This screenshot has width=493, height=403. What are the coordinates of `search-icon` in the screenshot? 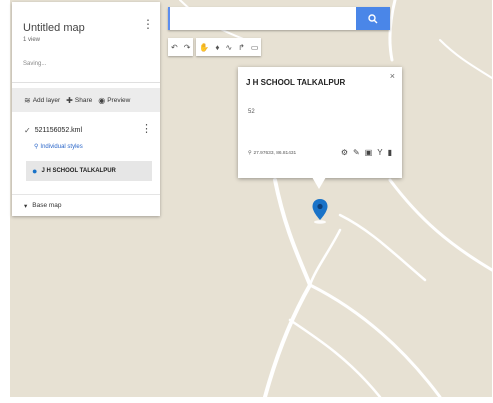 It's located at (373, 18).